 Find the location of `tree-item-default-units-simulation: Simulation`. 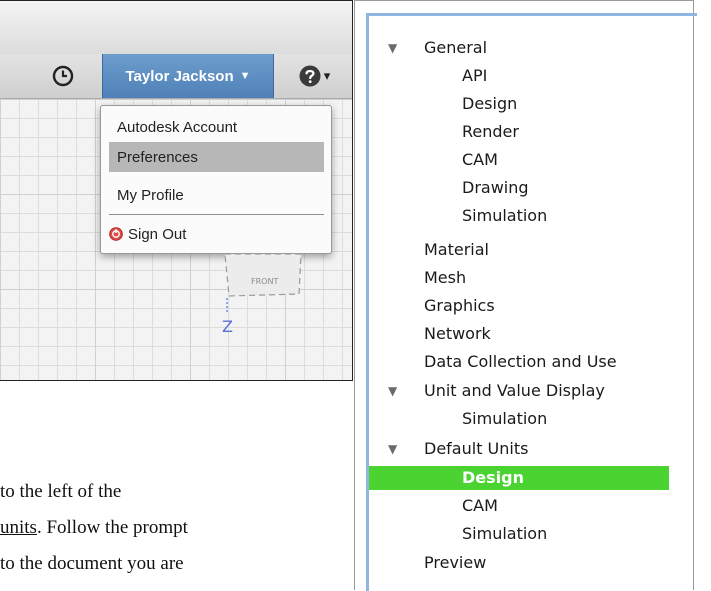

tree-item-default-units-simulation: Simulation is located at coordinates (504, 534).